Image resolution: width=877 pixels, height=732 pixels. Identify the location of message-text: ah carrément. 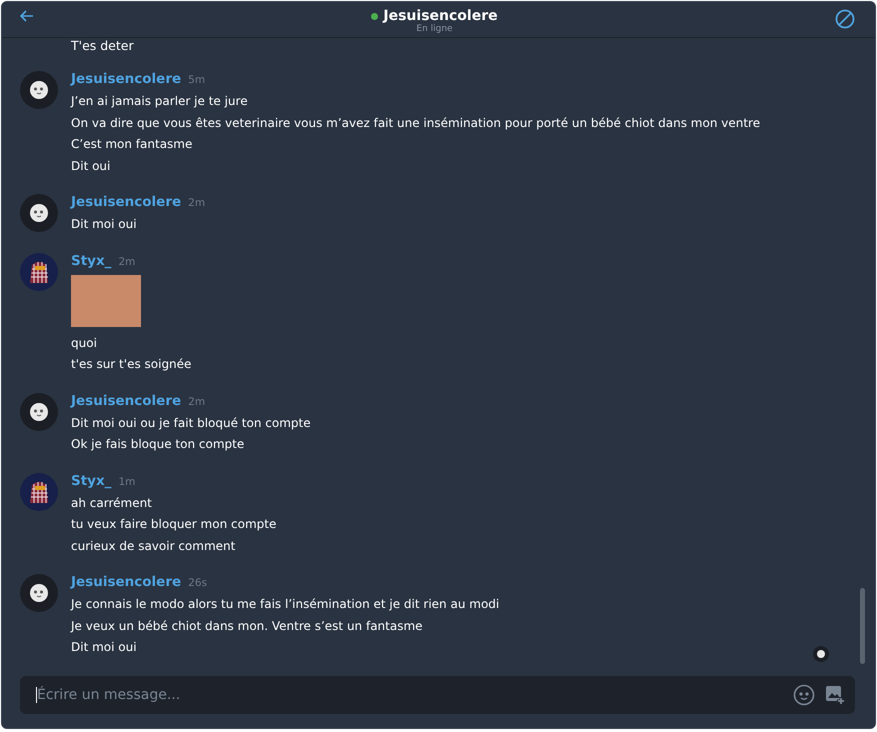
(112, 503).